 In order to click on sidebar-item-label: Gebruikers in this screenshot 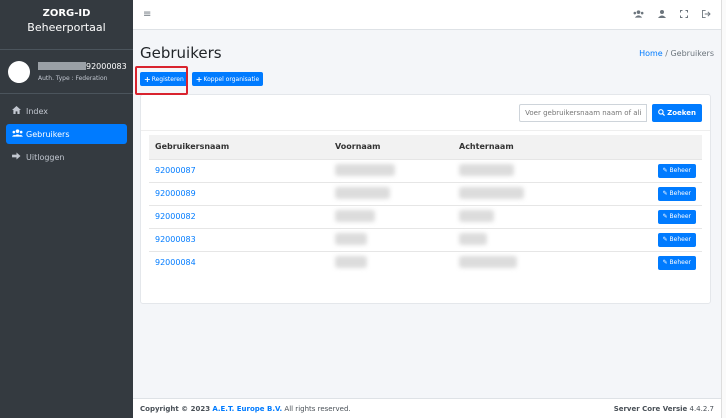, I will do `click(48, 134)`.